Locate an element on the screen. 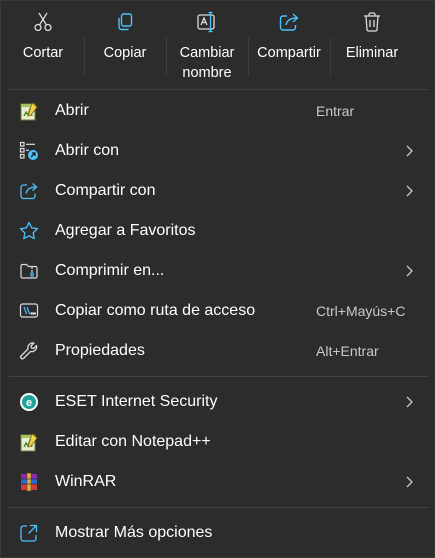  share-button: Compartir is located at coordinates (289, 46).